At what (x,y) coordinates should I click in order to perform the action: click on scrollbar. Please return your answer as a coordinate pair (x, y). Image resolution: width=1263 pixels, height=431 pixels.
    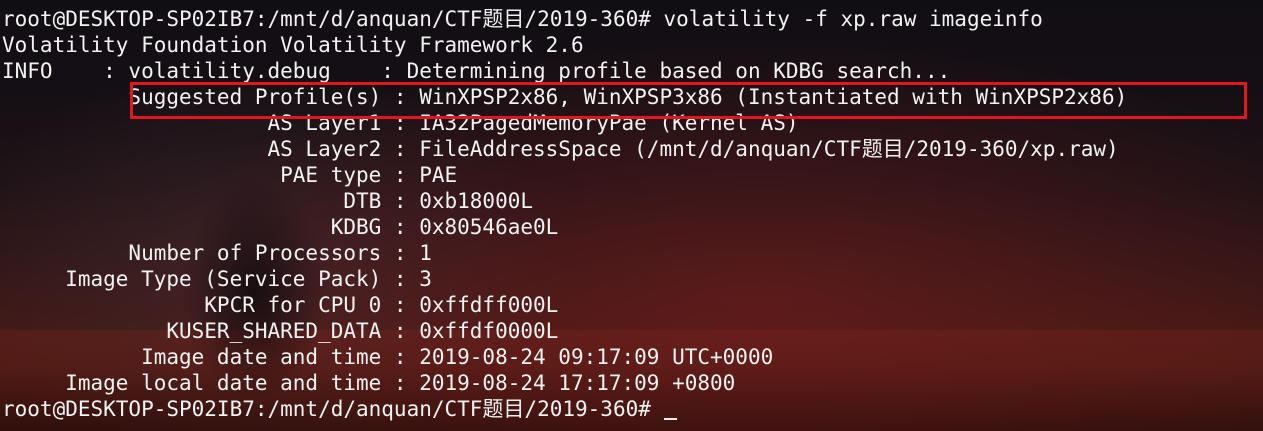
    Looking at the image, I should click on (1260, 215).